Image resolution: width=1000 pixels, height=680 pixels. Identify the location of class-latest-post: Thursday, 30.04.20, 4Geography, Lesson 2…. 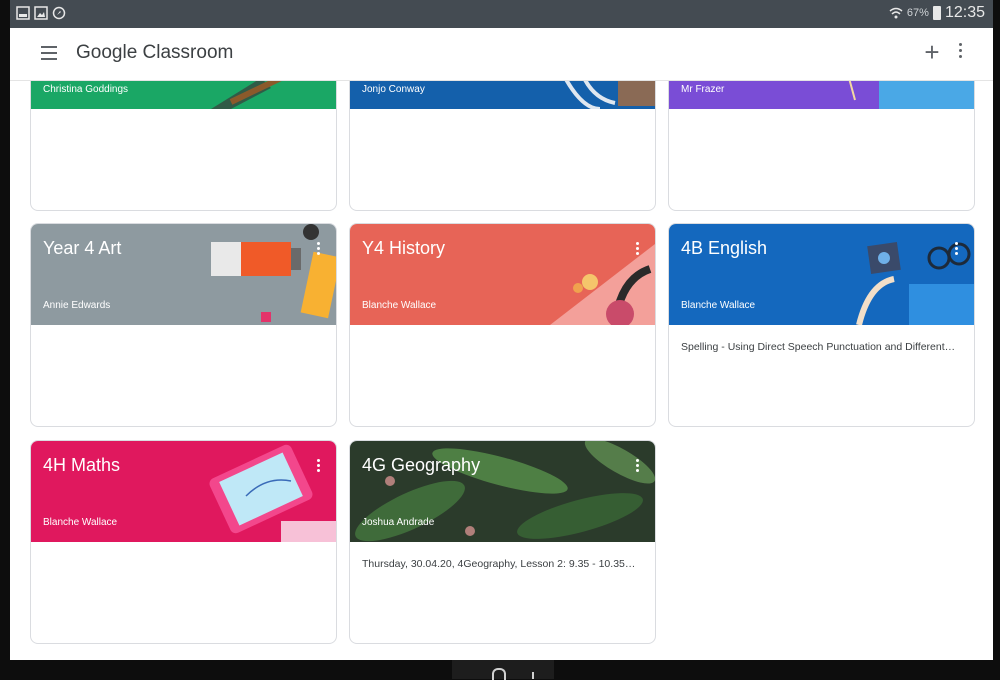
(498, 564).